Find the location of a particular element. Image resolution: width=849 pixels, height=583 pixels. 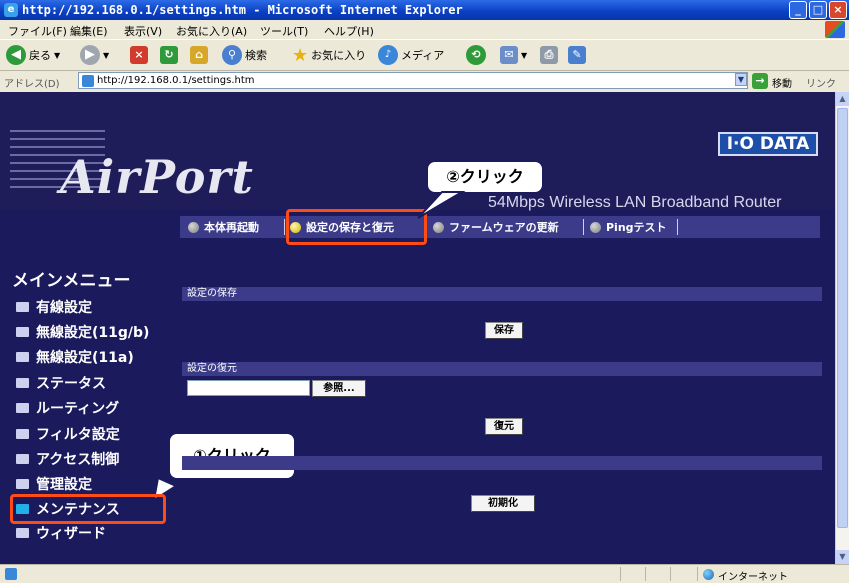

sidebar-item-label: 無線設定(11g/b) is located at coordinates (93, 333).